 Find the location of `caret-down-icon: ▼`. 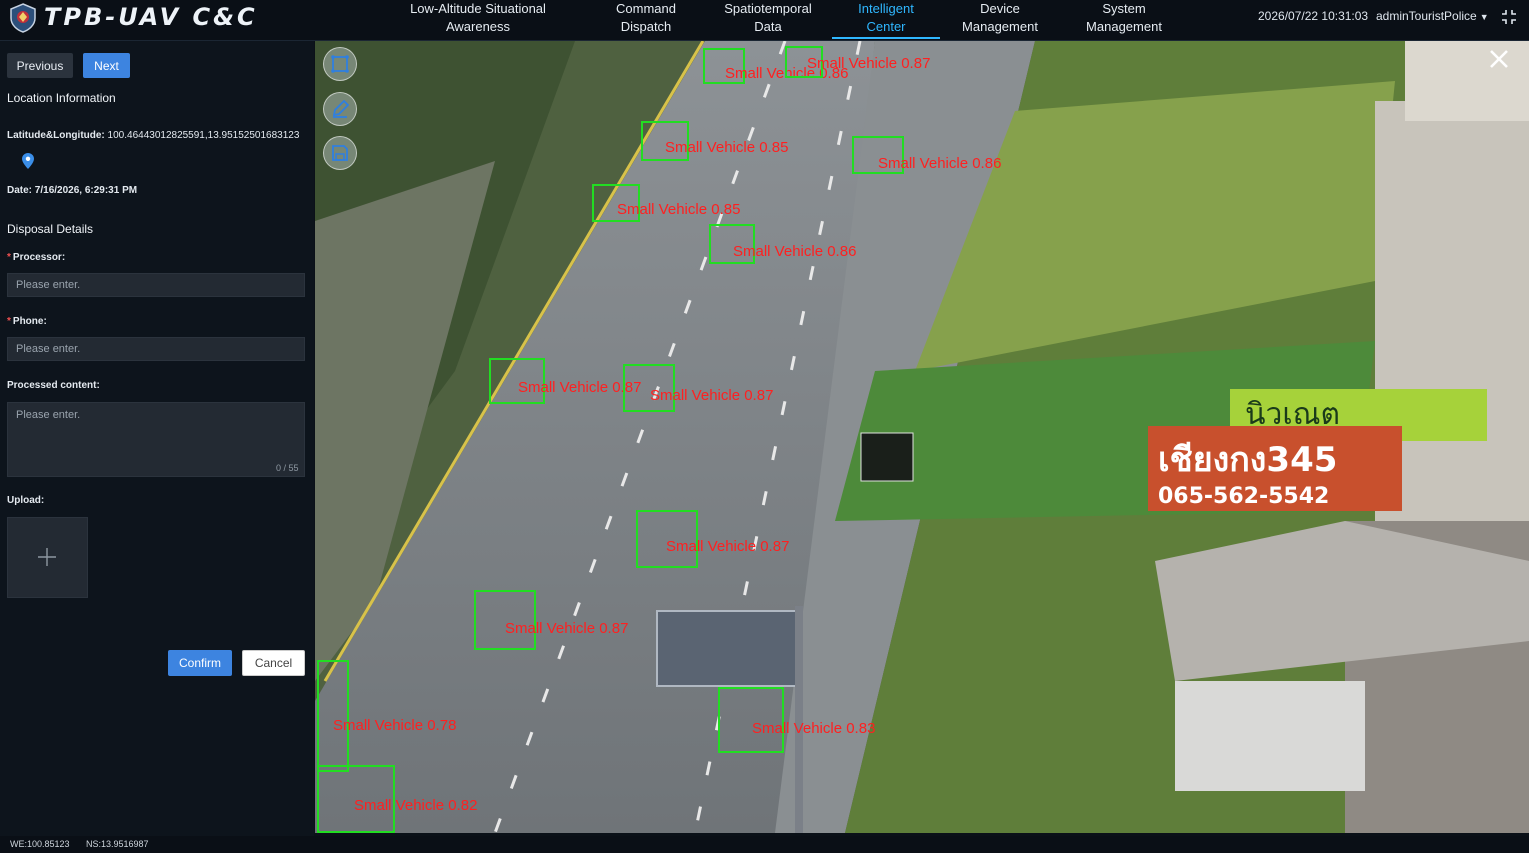

caret-down-icon: ▼ is located at coordinates (1484, 17).